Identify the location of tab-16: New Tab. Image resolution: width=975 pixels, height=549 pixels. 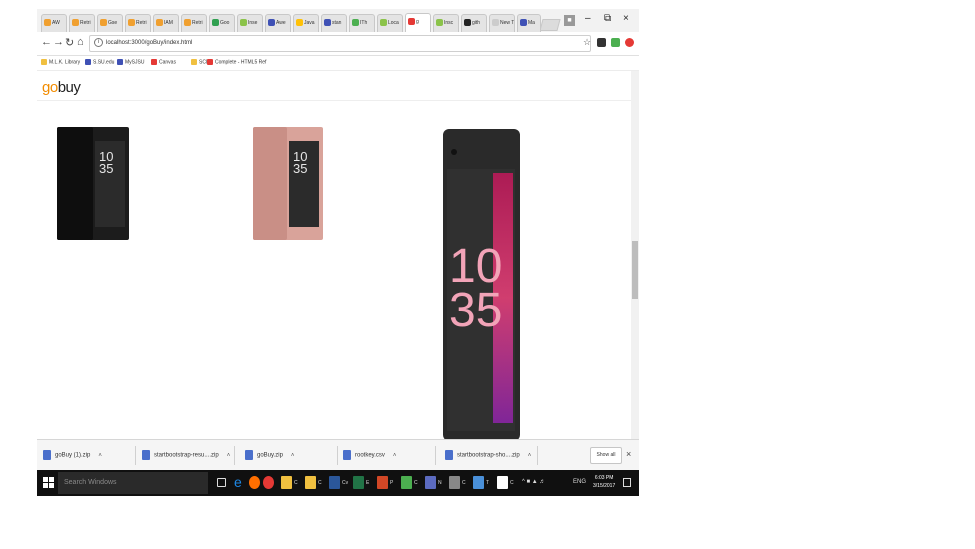
(502, 23).